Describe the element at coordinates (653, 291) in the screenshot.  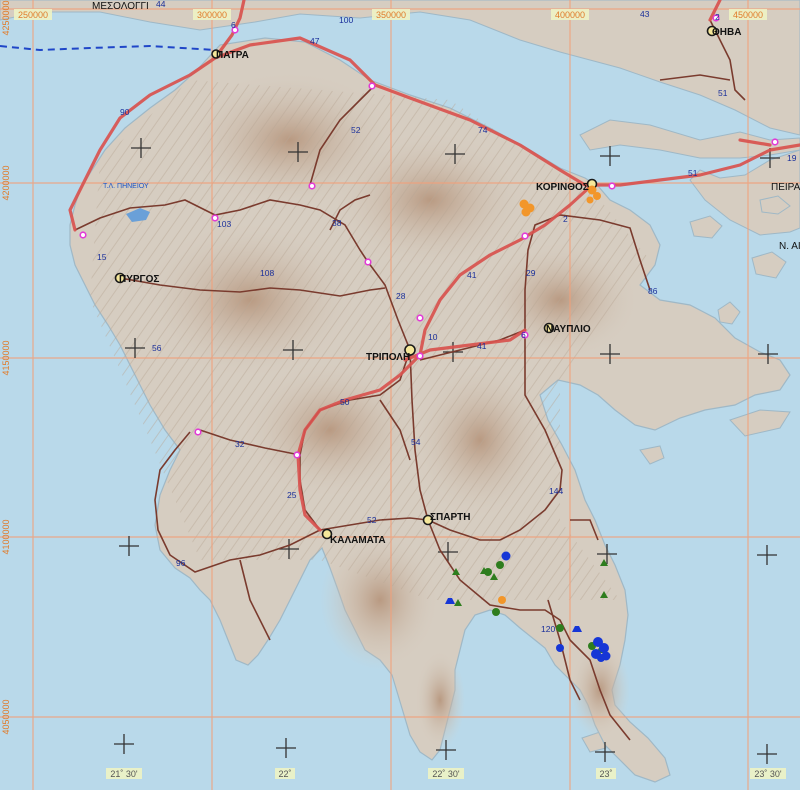
I see `route-number: 86` at that location.